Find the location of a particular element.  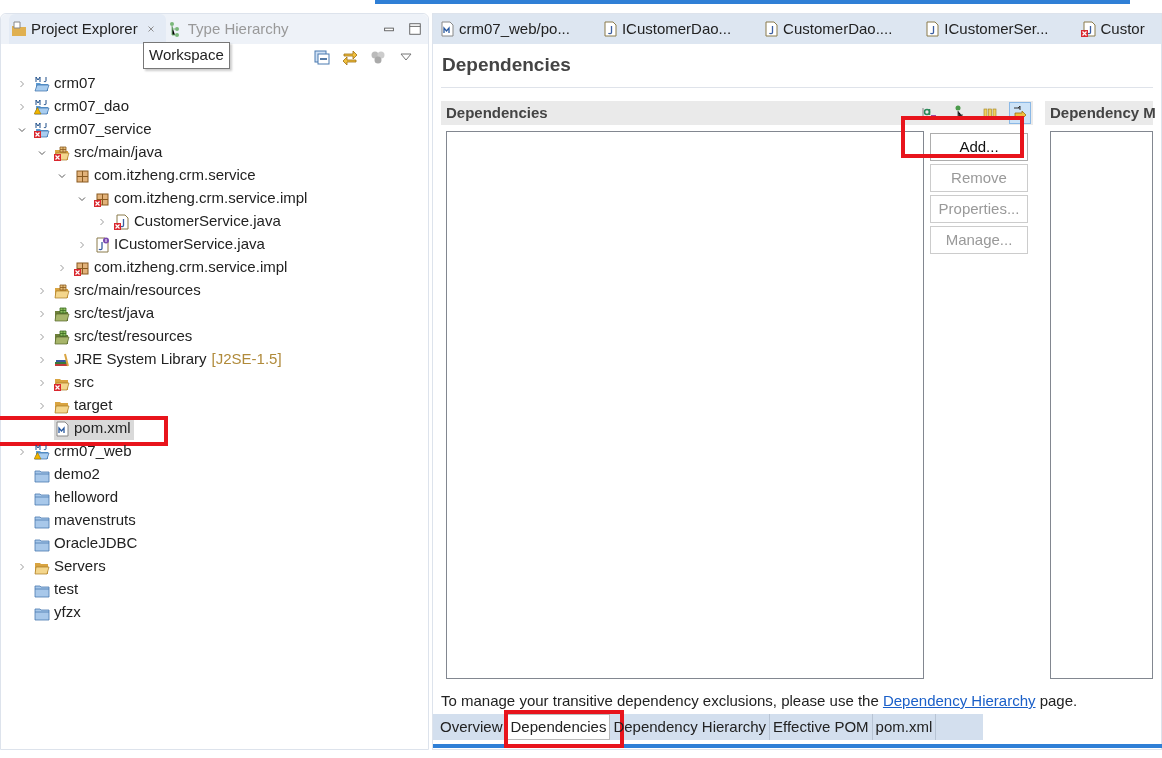

section-title: Dependencies is located at coordinates (497, 112).